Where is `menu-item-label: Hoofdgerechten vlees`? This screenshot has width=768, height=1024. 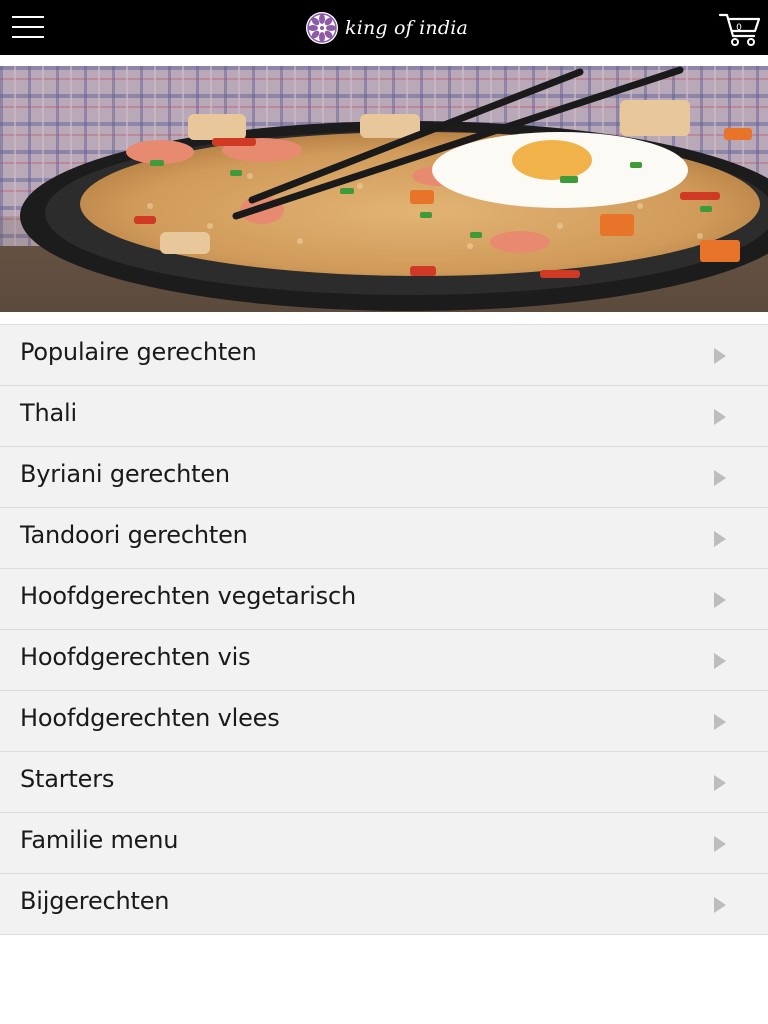 menu-item-label: Hoofdgerechten vlees is located at coordinates (150, 718).